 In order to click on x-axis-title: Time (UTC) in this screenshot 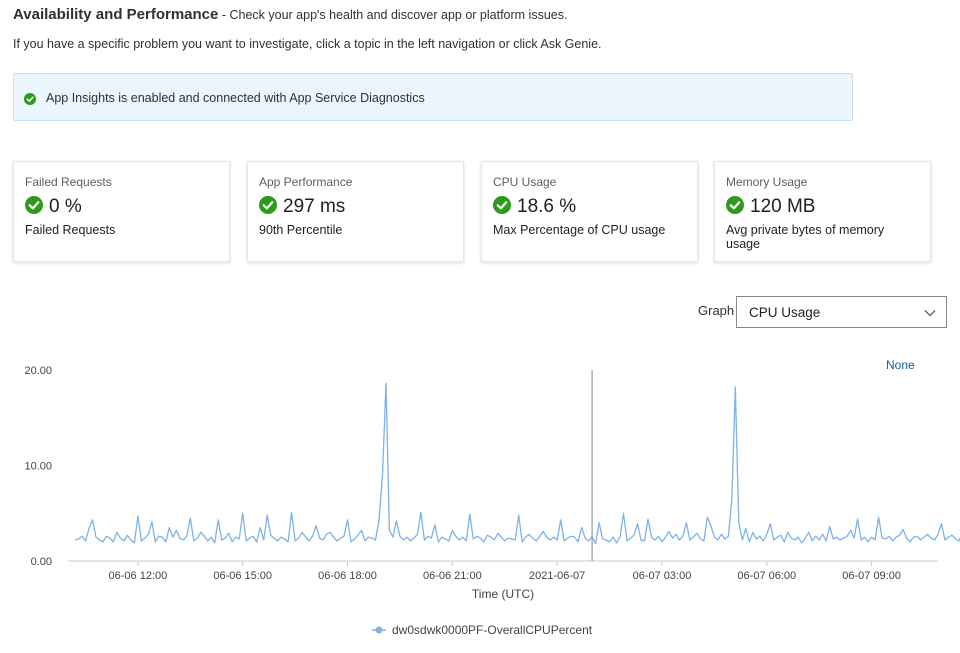, I will do `click(503, 594)`.